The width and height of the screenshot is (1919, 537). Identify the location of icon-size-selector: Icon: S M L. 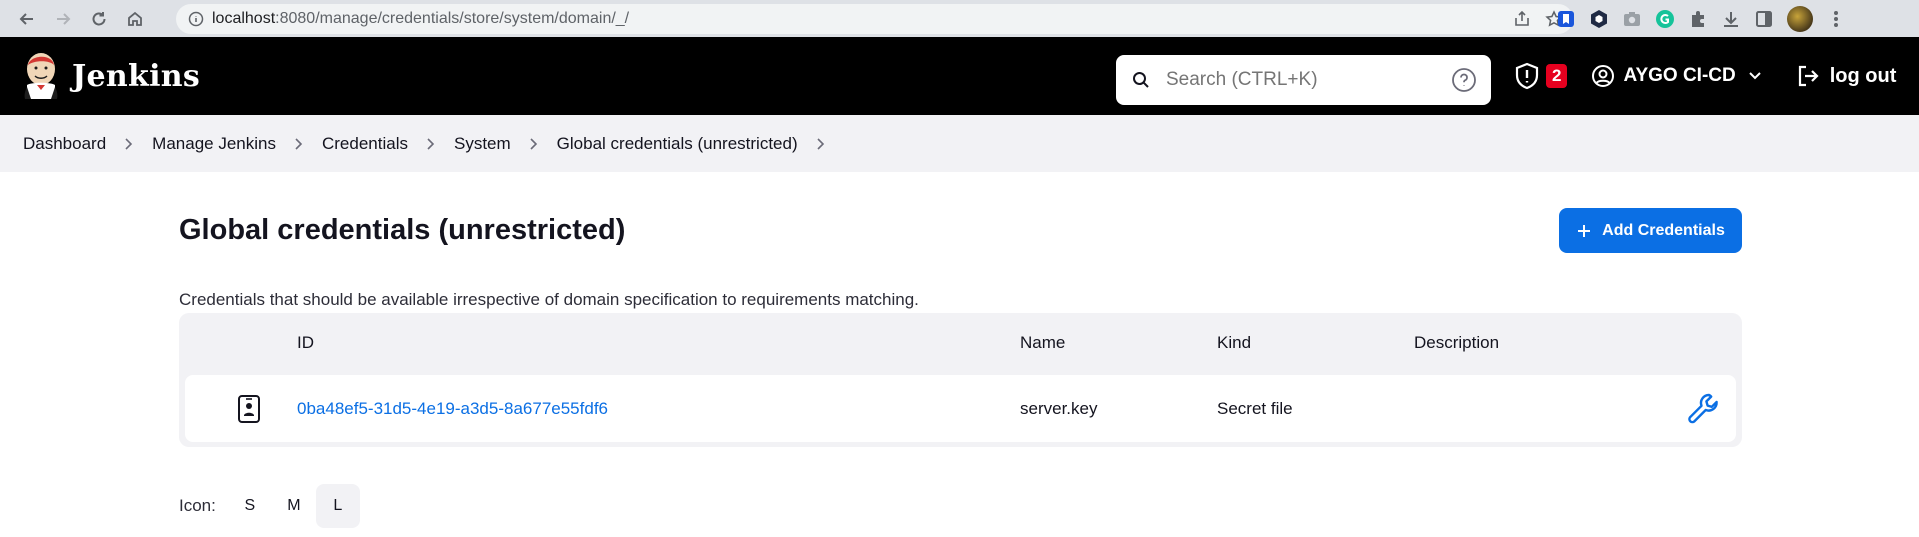
(269, 506).